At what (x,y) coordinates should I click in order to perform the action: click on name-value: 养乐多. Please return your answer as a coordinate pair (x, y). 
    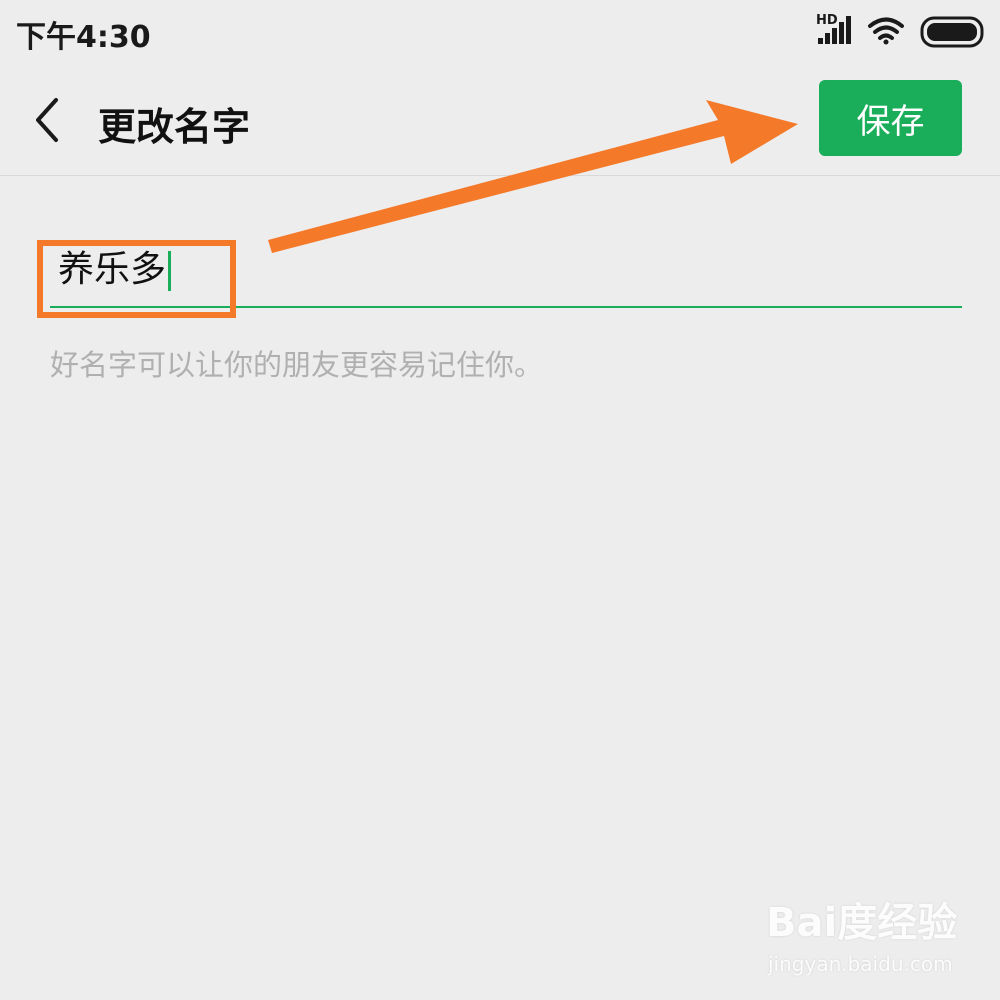
    Looking at the image, I should click on (112, 269).